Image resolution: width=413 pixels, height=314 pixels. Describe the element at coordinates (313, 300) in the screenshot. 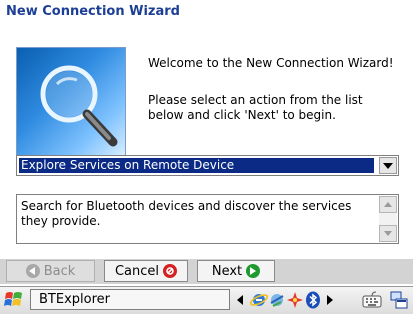

I see `bluetooth-icon` at that location.